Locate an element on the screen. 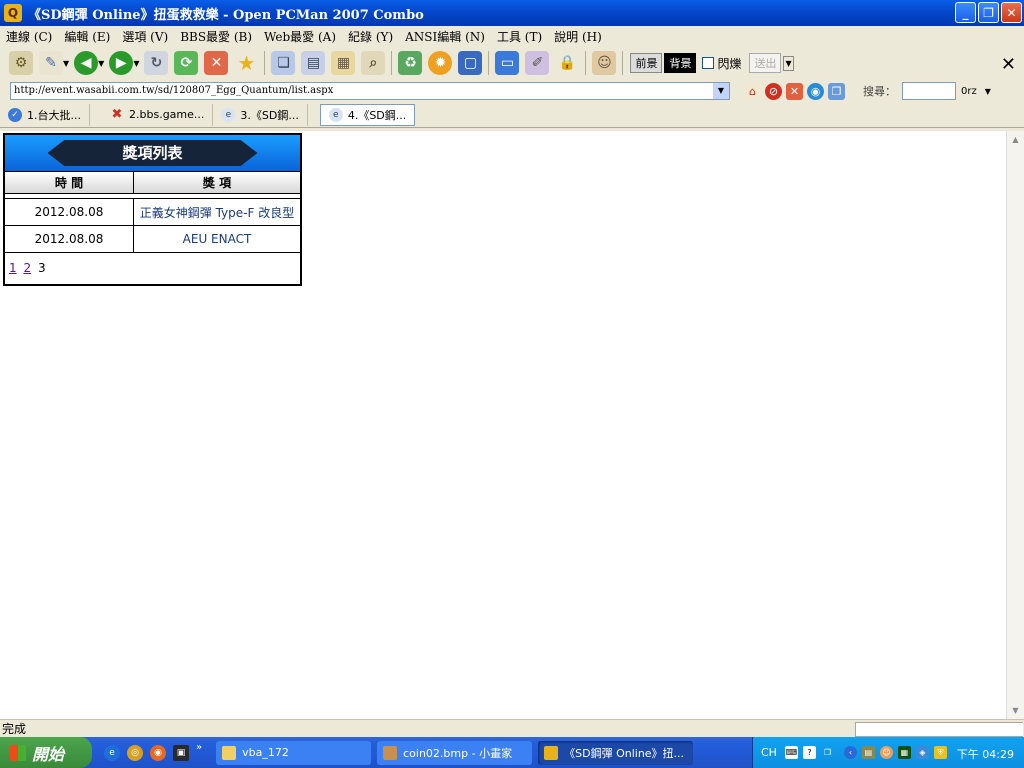  blink-checkbox is located at coordinates (708, 63).